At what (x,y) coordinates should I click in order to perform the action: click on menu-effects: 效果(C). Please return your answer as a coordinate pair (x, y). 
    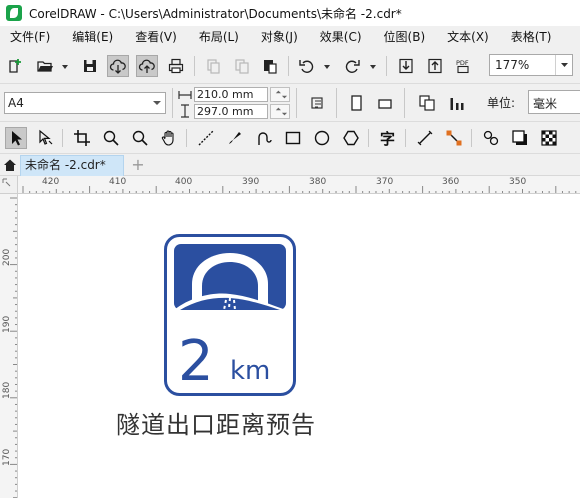
    Looking at the image, I should click on (330, 37).